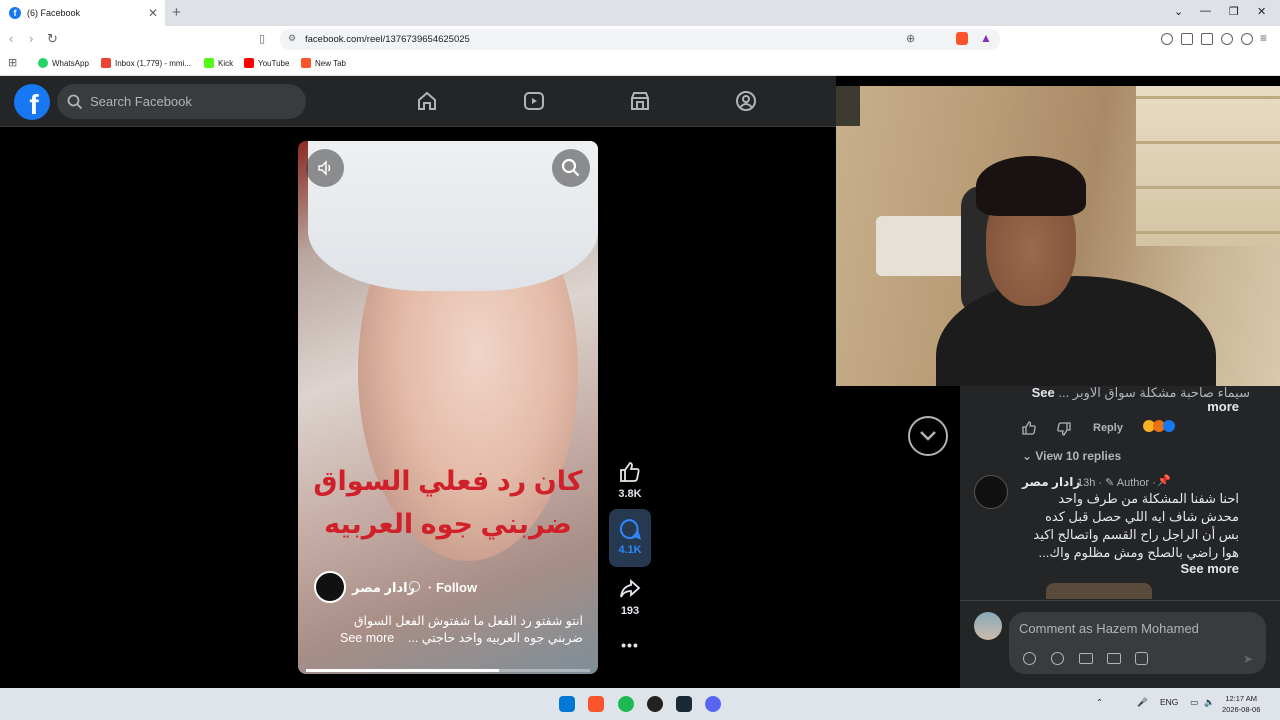 The width and height of the screenshot is (1280, 720). Describe the element at coordinates (1116, 483) in the screenshot. I see `comment-author-meta: 13h · ✎ Author ·` at that location.